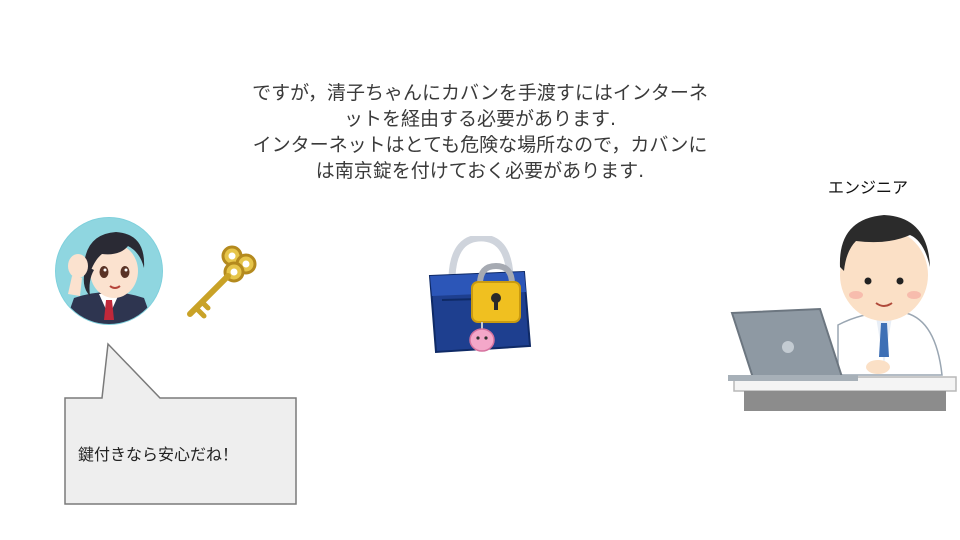 This screenshot has width=960, height=540. Describe the element at coordinates (842, 313) in the screenshot. I see `engineer-laptop-icon` at that location.